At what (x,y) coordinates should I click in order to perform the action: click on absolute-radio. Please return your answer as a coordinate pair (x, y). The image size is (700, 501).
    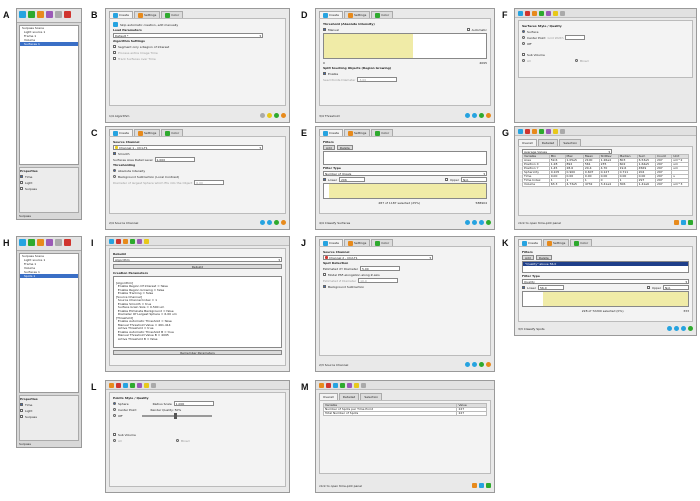
    Looking at the image, I should click on (114, 170).